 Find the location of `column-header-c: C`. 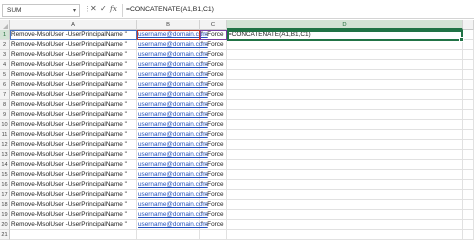

column-header-c: C is located at coordinates (213, 25).